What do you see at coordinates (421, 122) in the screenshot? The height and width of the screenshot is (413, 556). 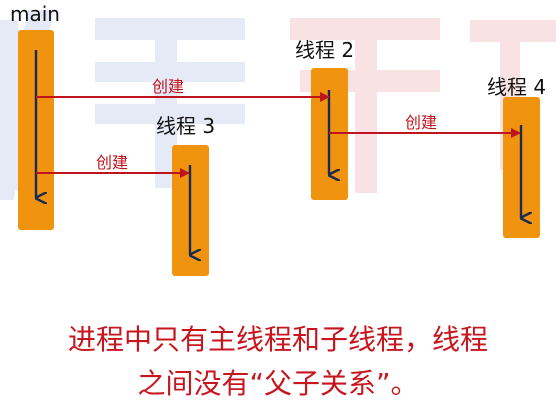 I see `edge-label-t2-to-t4: 创建` at bounding box center [421, 122].